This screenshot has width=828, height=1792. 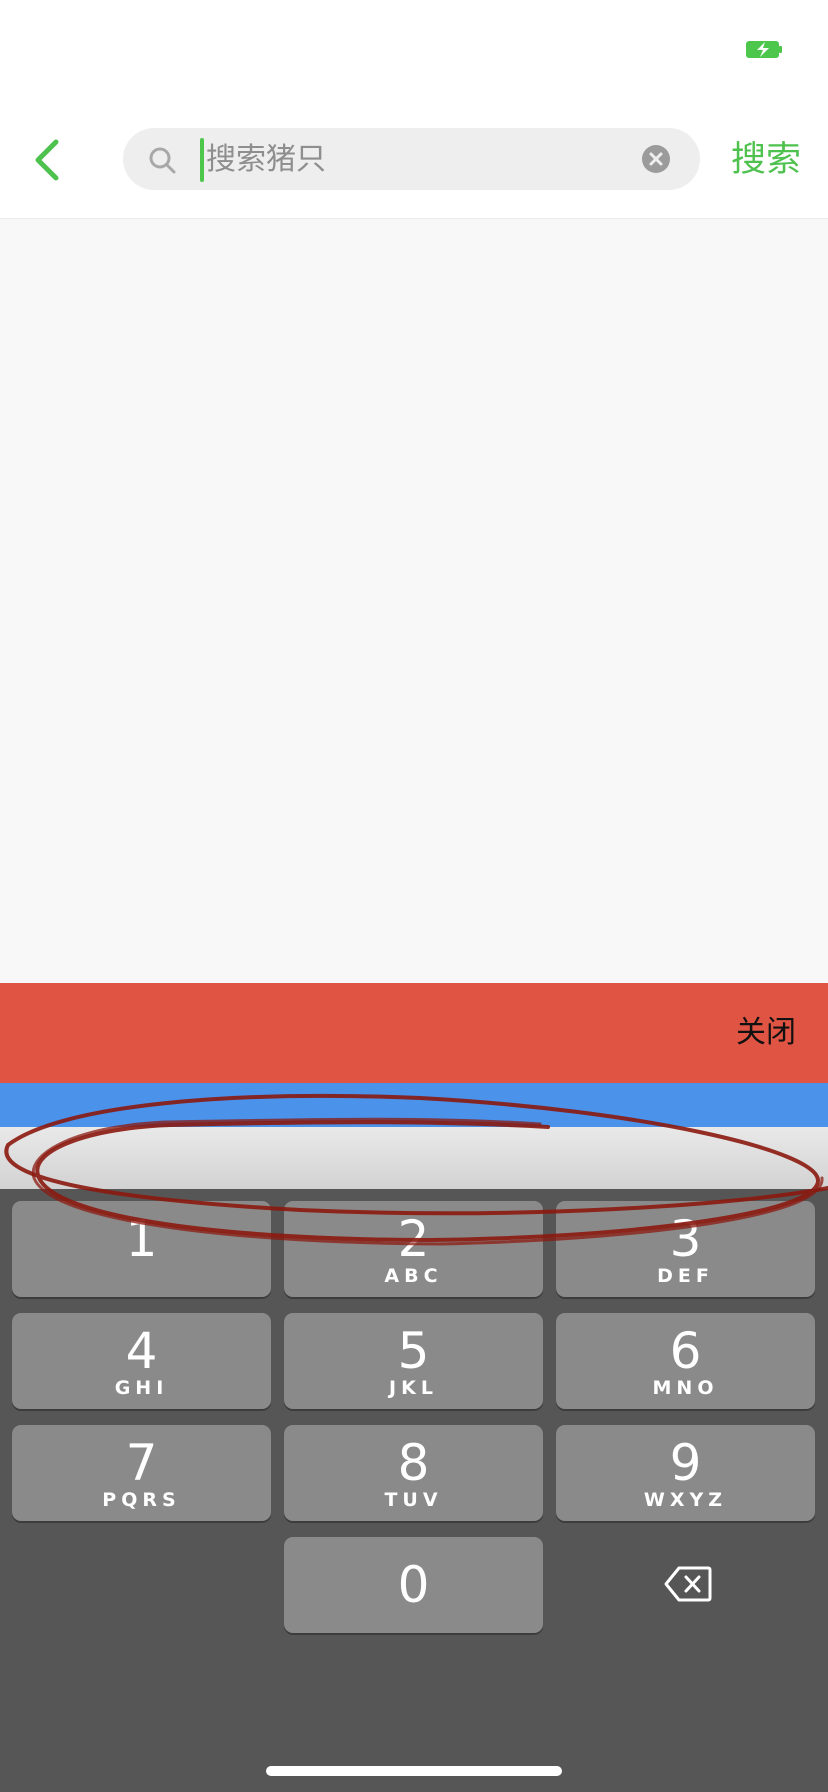 I want to click on close-button: 关闭, so click(x=766, y=1033).